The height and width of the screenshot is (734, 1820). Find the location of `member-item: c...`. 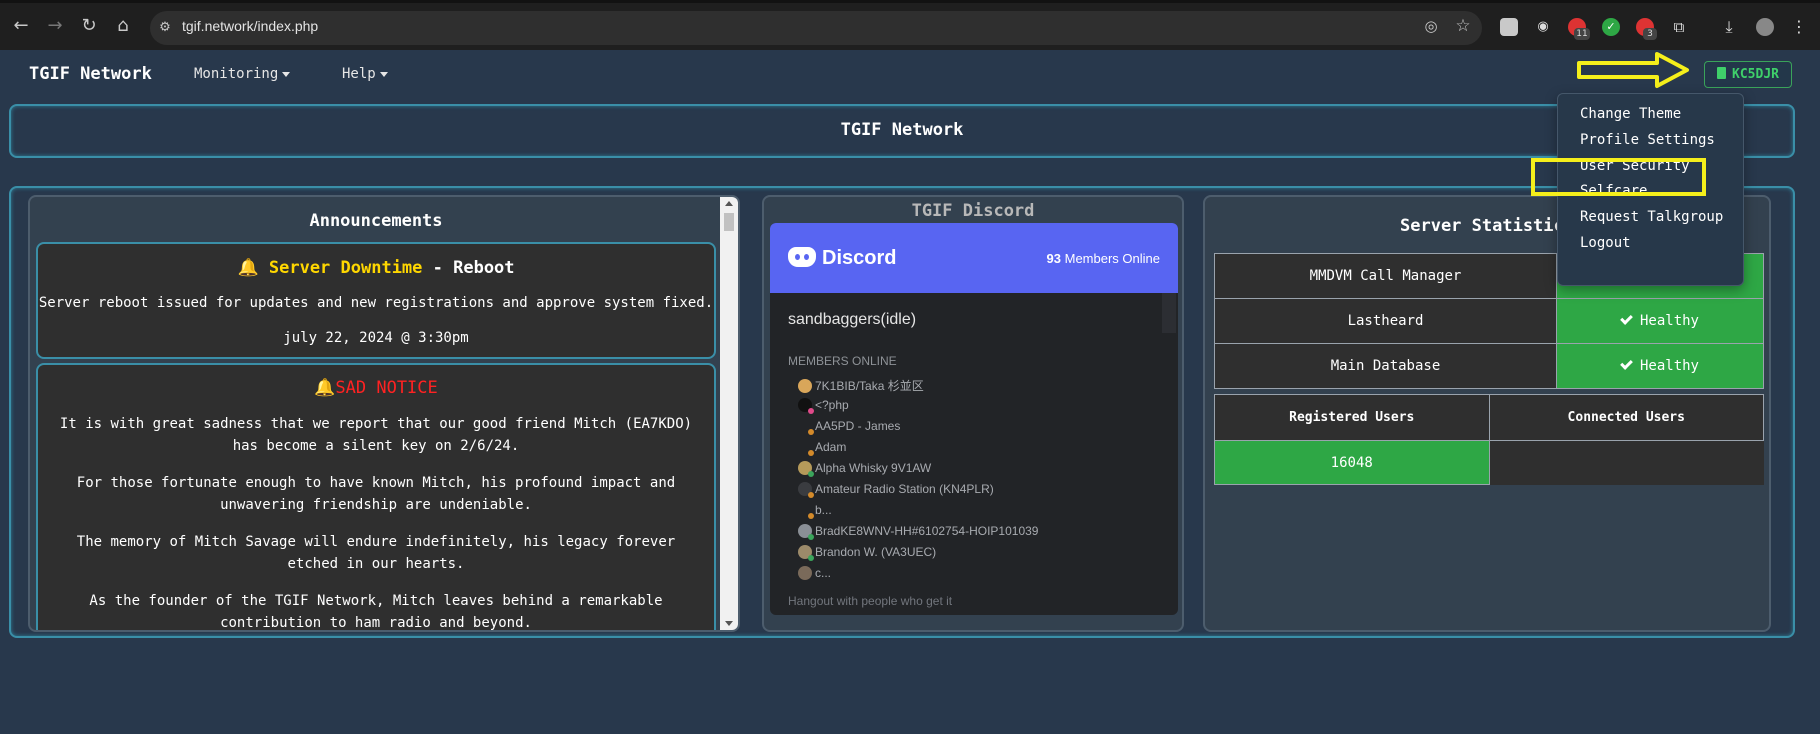

member-item: c... is located at coordinates (814, 575).